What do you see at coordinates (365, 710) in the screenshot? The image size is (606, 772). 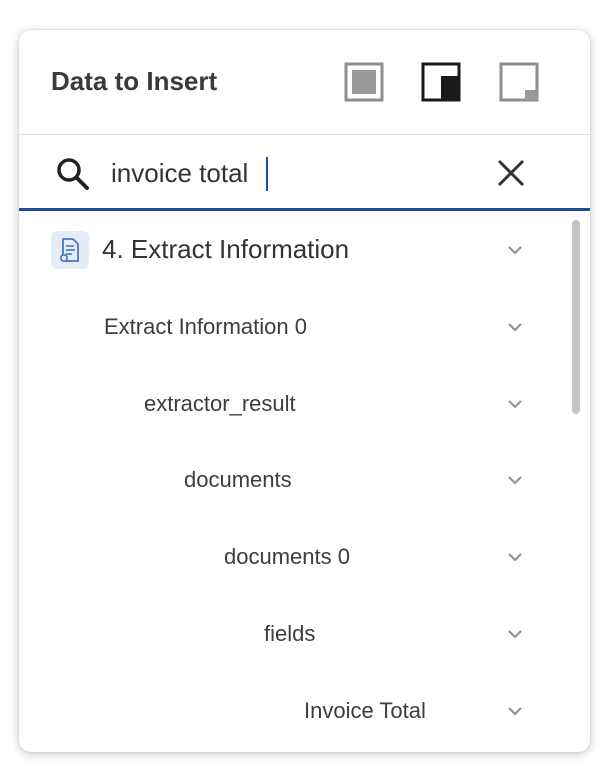 I see `tree-item-label: Invoice Total` at bounding box center [365, 710].